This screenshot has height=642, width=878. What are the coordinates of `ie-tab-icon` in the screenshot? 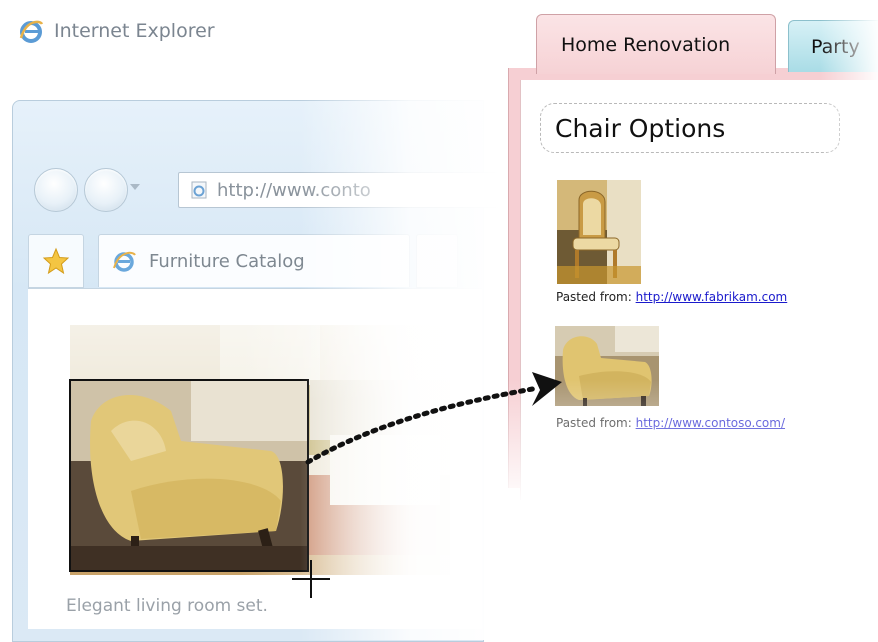 It's located at (124, 261).